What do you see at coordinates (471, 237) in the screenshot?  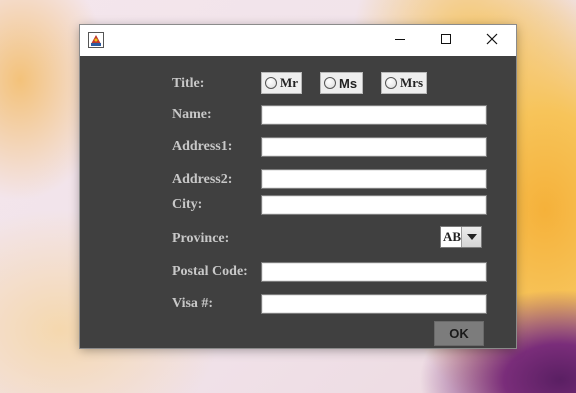 I see `chevron-down-icon` at bounding box center [471, 237].